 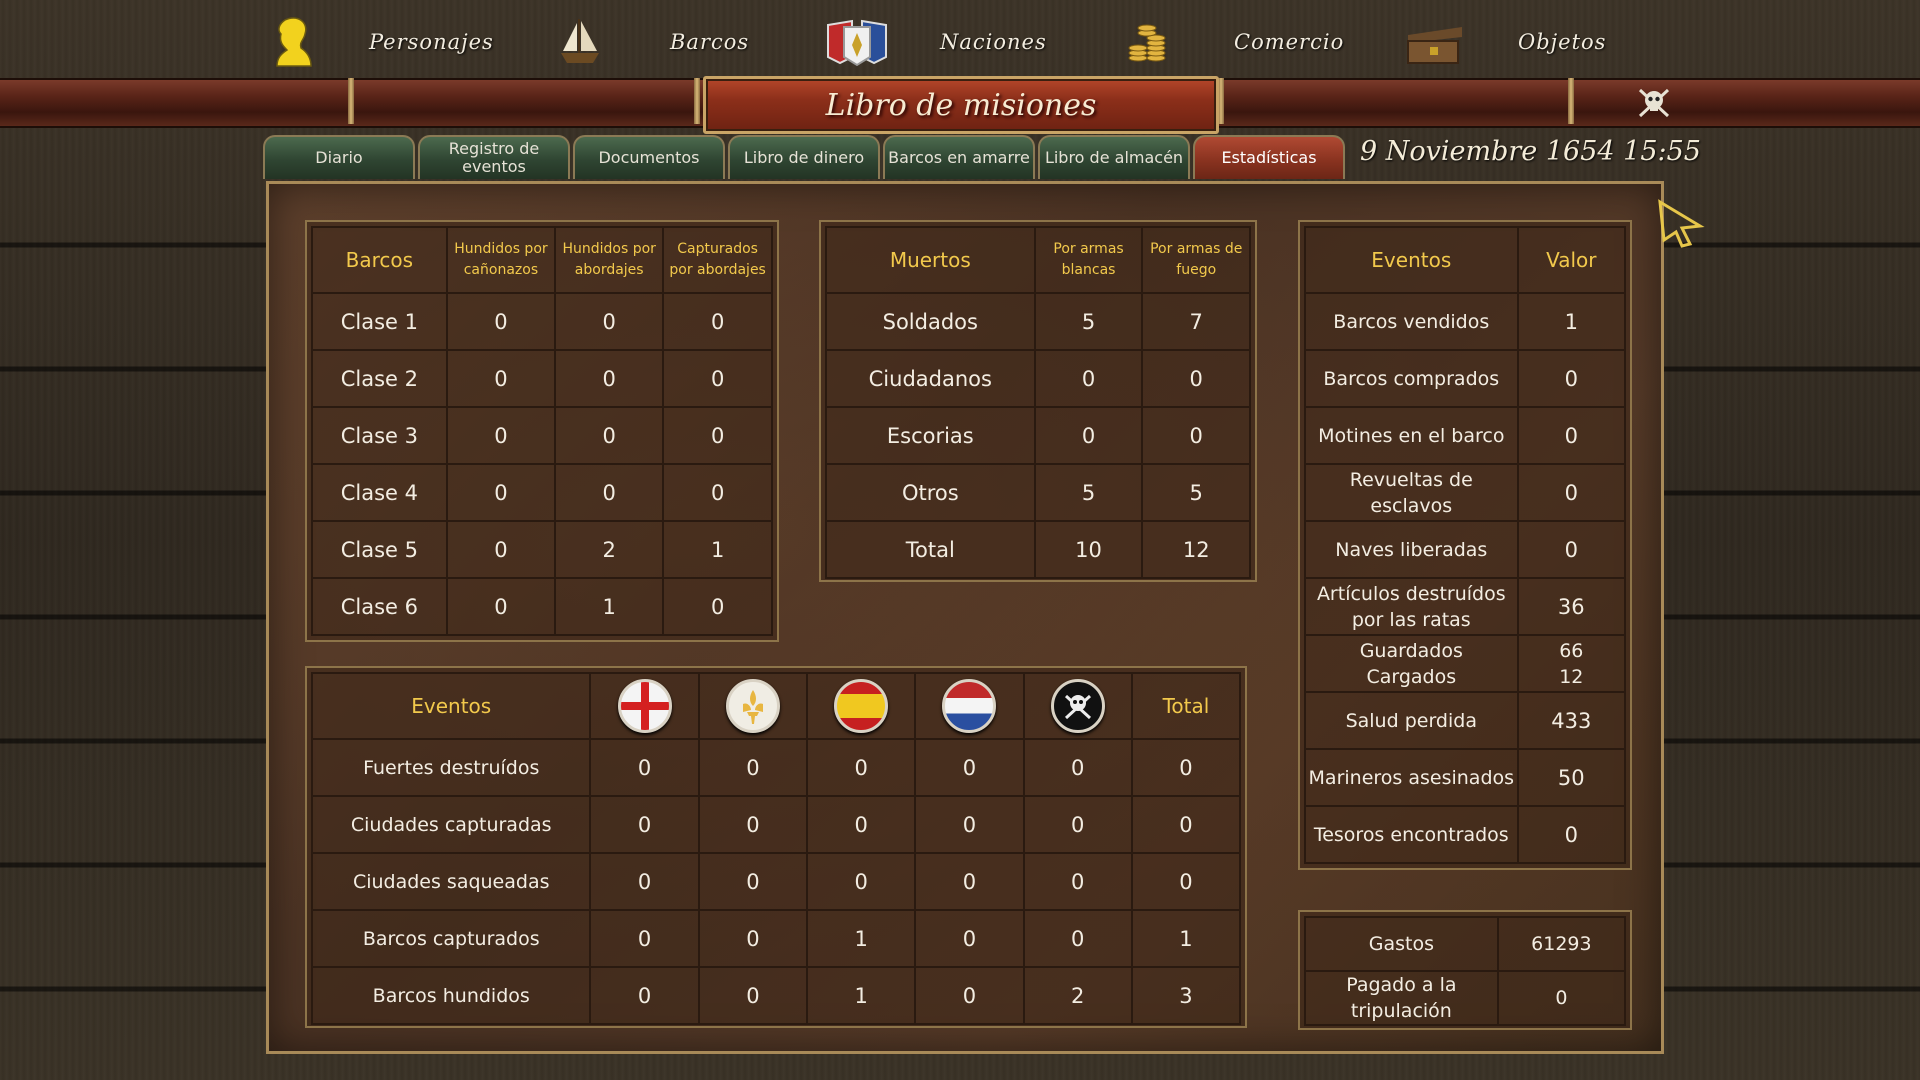 What do you see at coordinates (1289, 42) in the screenshot?
I see `nav-label-comercio: Comercio` at bounding box center [1289, 42].